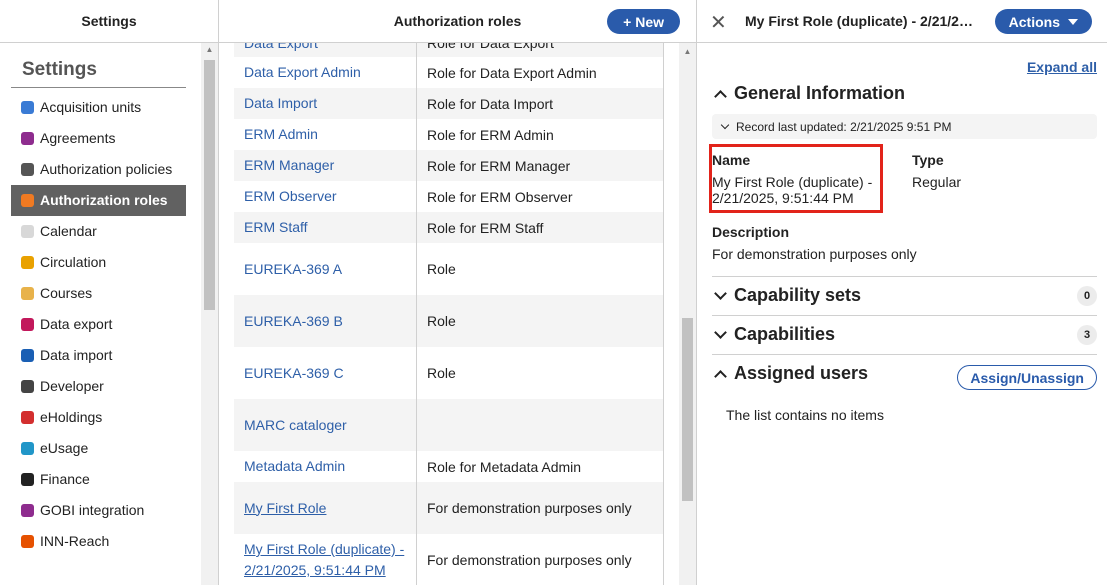 The height and width of the screenshot is (585, 1107). I want to click on chevron-down-icon, so click(720, 332).